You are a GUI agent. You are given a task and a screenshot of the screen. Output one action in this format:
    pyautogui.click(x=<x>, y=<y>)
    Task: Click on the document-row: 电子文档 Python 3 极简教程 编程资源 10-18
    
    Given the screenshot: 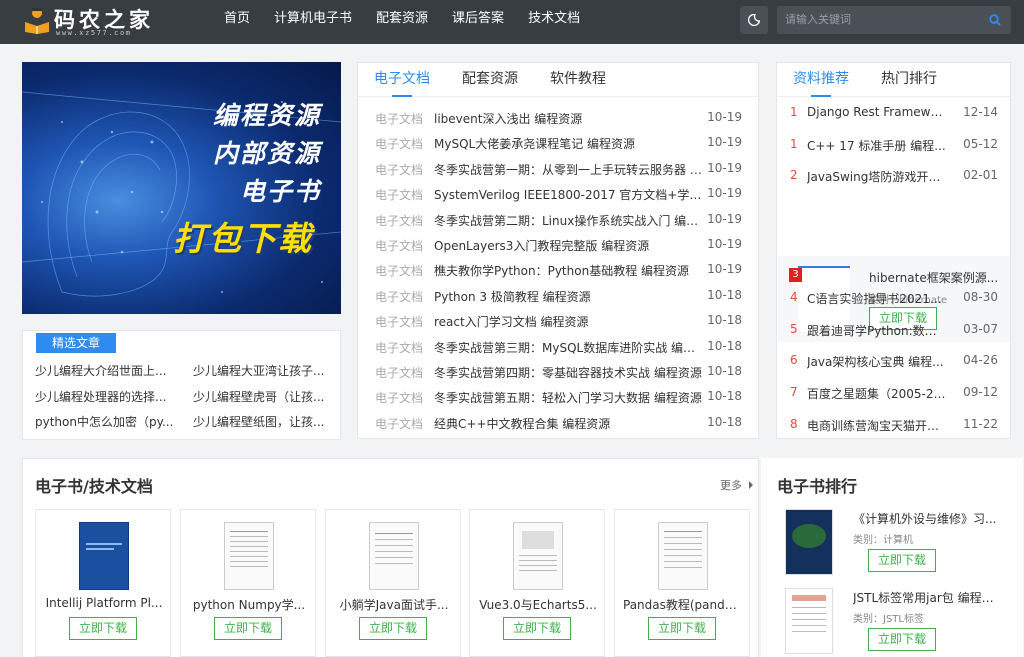 What is the action you would take?
    pyautogui.click(x=558, y=295)
    